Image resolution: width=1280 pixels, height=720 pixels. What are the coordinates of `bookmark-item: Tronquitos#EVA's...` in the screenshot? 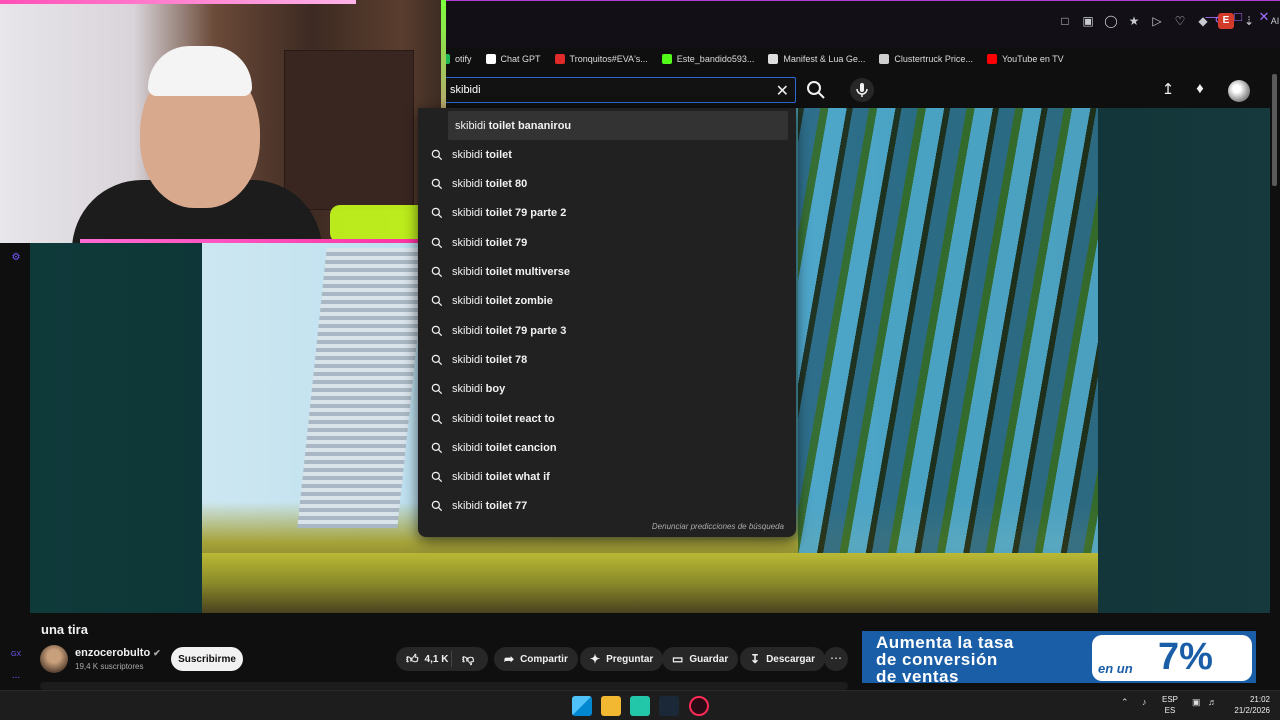 It's located at (601, 59).